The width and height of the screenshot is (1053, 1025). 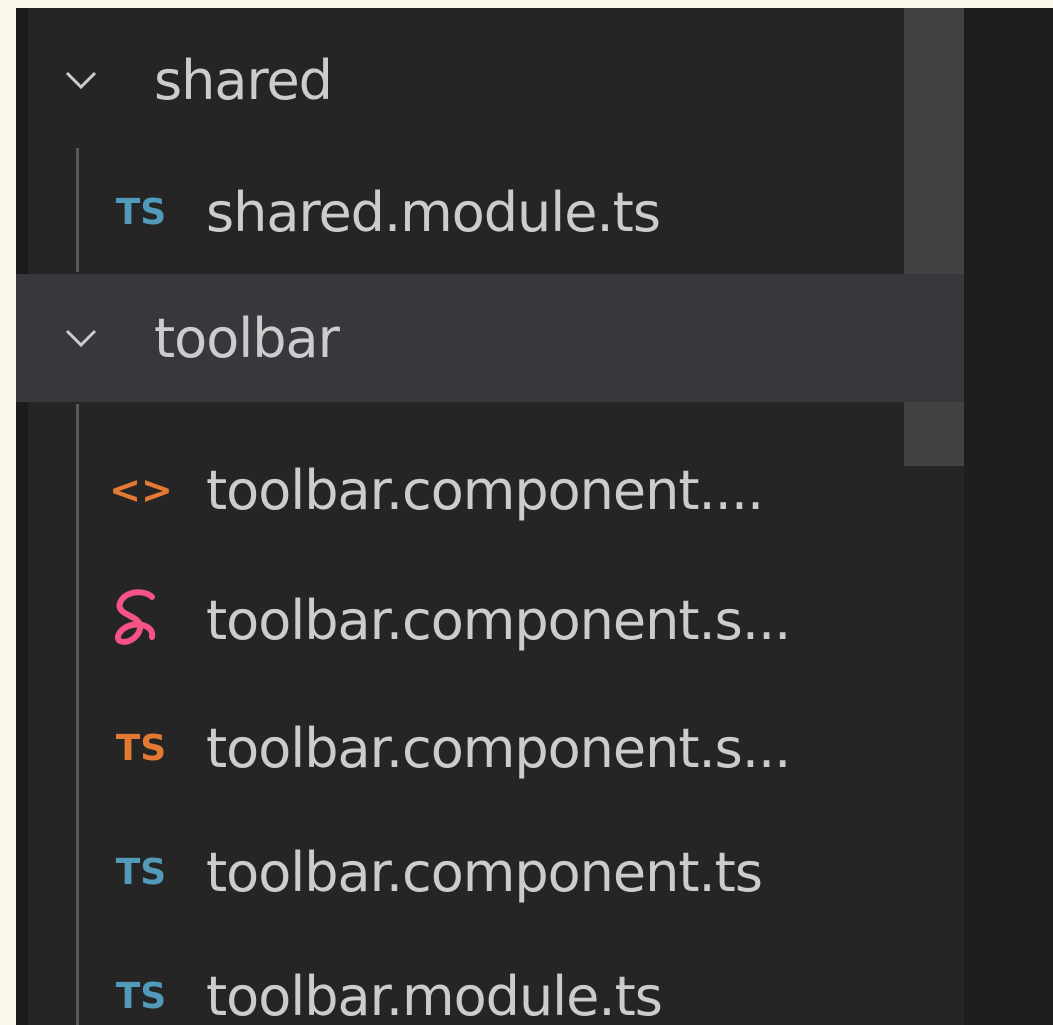 What do you see at coordinates (484, 872) in the screenshot?
I see `file-label: toolbar.component.ts` at bounding box center [484, 872].